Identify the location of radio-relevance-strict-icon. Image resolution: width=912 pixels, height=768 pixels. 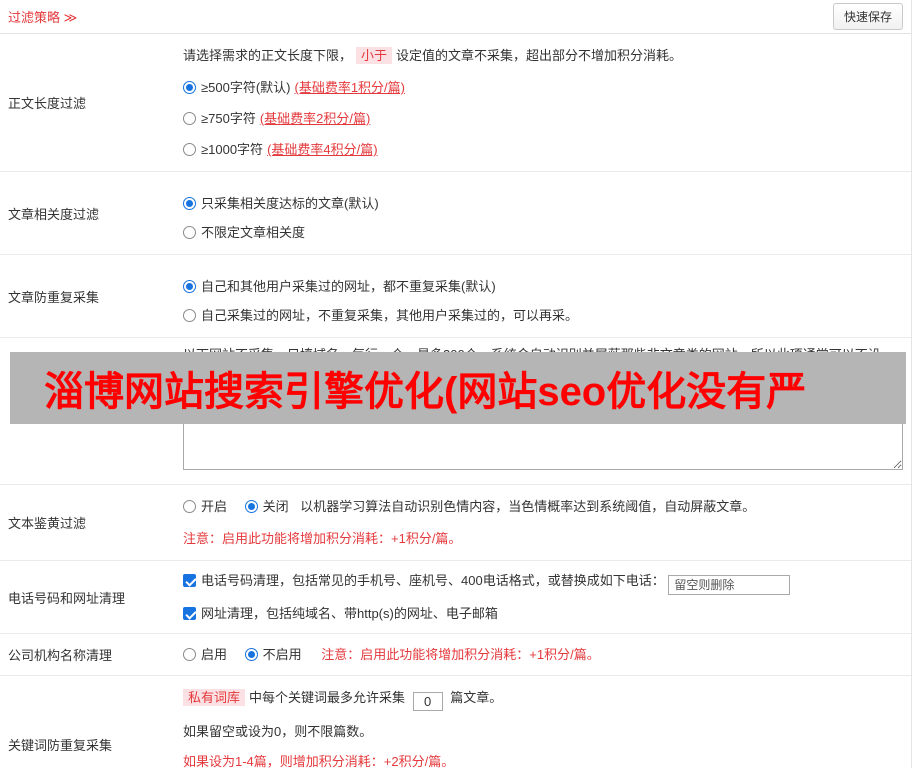
(189, 203).